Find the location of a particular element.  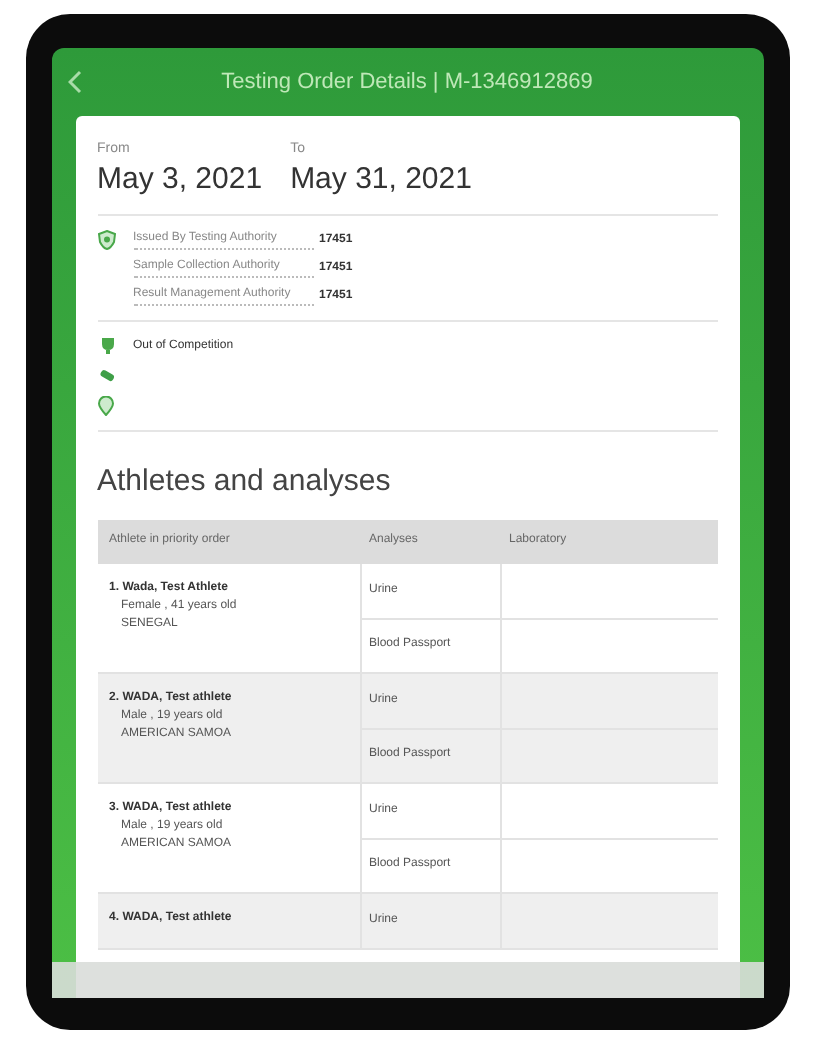

shield-icon is located at coordinates (106, 240).